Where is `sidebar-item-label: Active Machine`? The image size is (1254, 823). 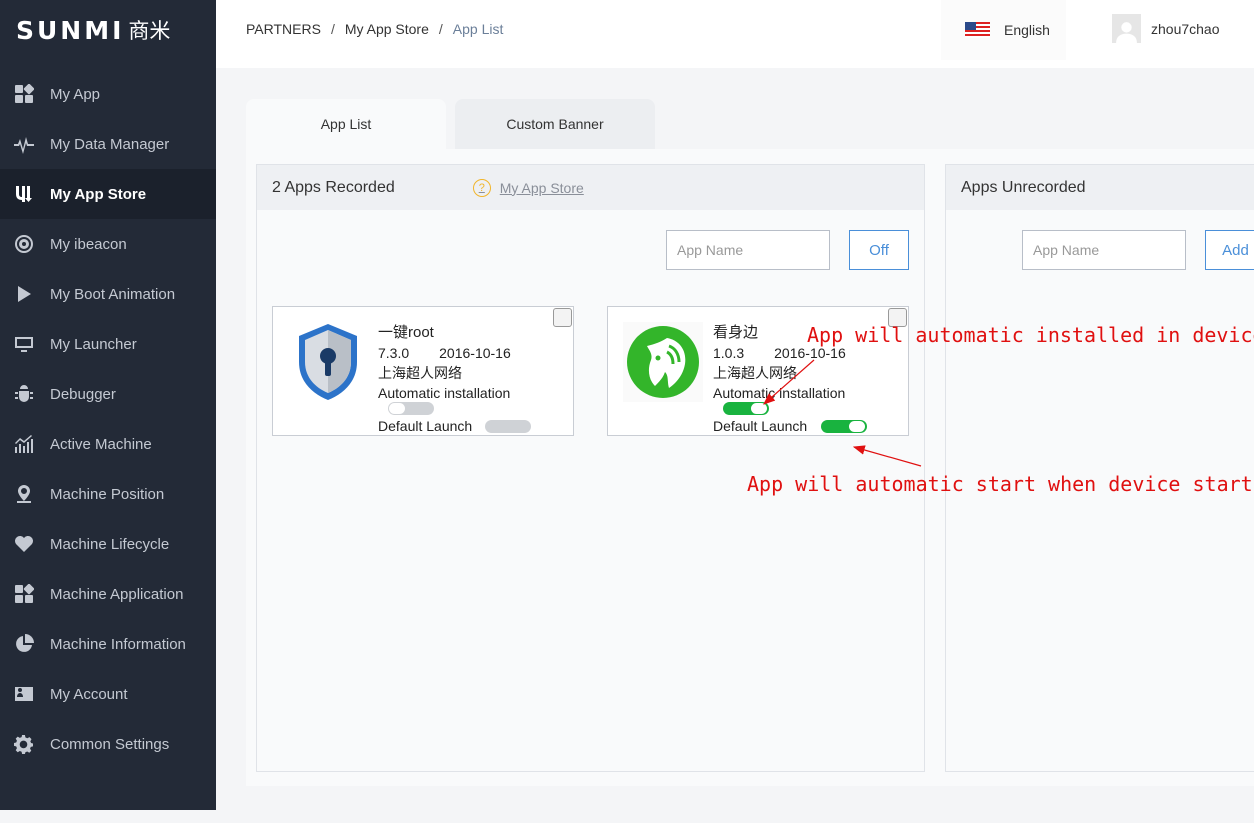
sidebar-item-label: Active Machine is located at coordinates (101, 444).